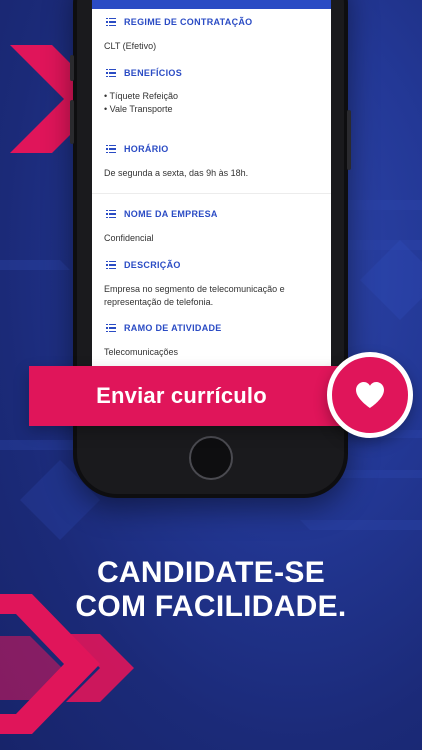 The width and height of the screenshot is (422, 750). What do you see at coordinates (152, 265) in the screenshot?
I see `section-title-text: DESCRIÇÃO` at bounding box center [152, 265].